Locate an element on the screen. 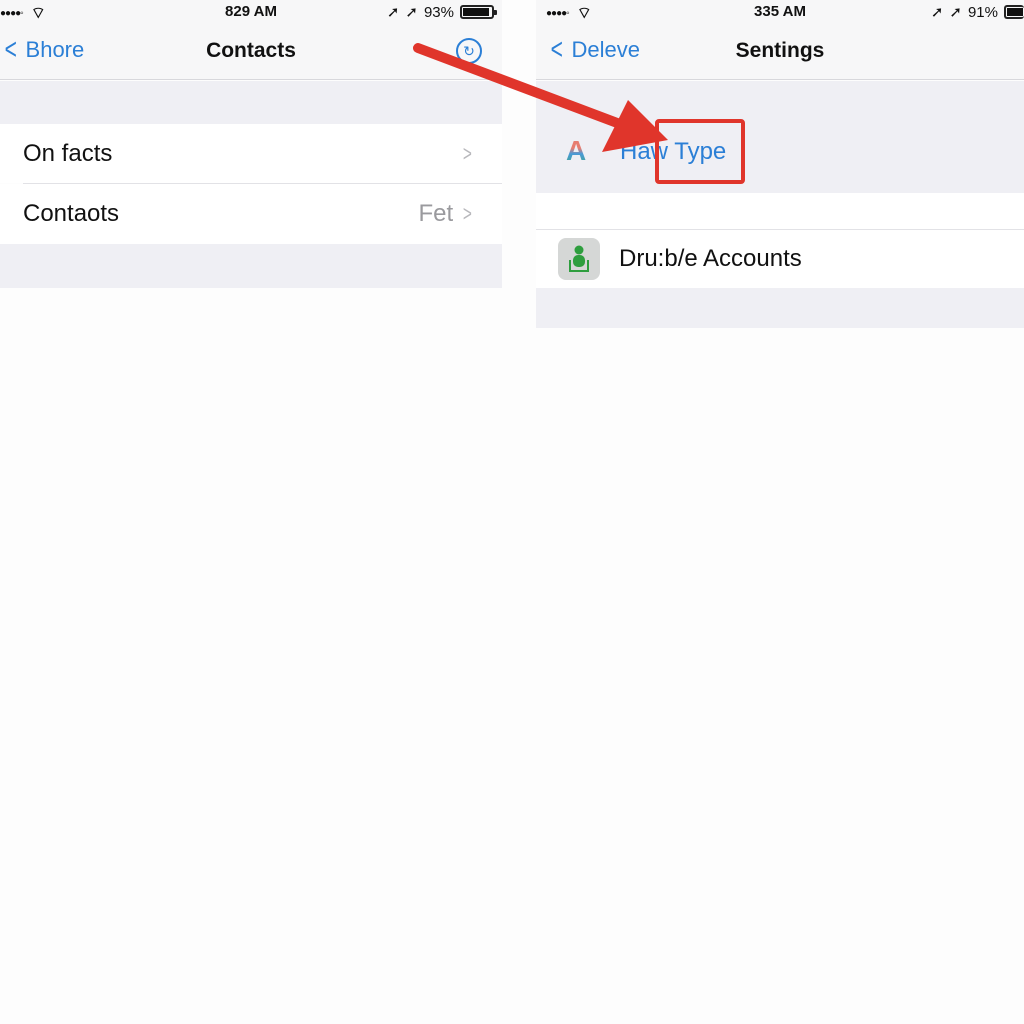  row-label: On facts is located at coordinates (68, 153).